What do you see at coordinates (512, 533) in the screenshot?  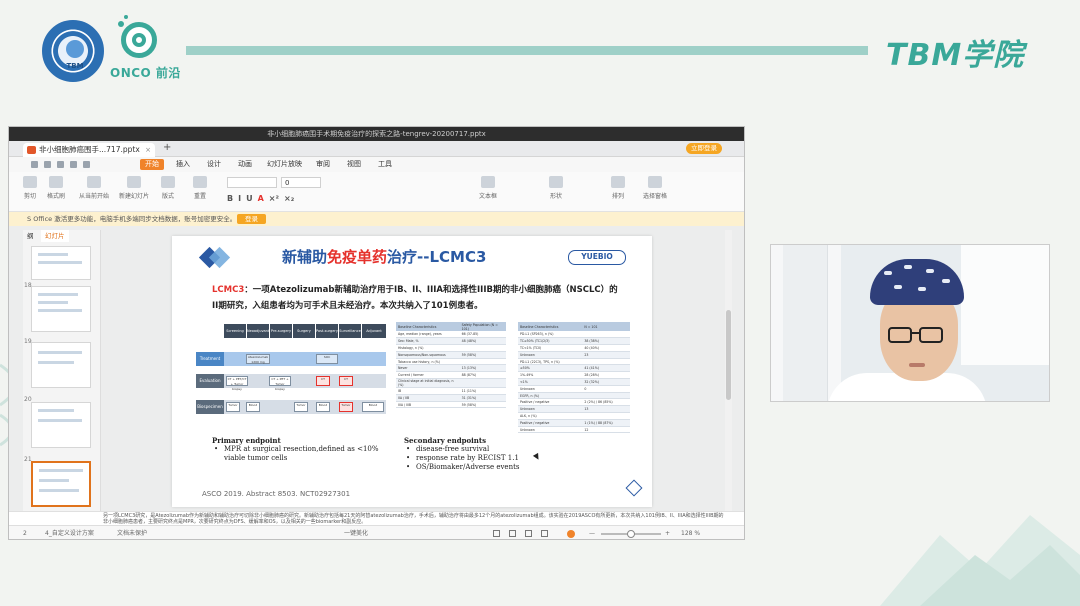 I see `slide-sorter-icon` at bounding box center [512, 533].